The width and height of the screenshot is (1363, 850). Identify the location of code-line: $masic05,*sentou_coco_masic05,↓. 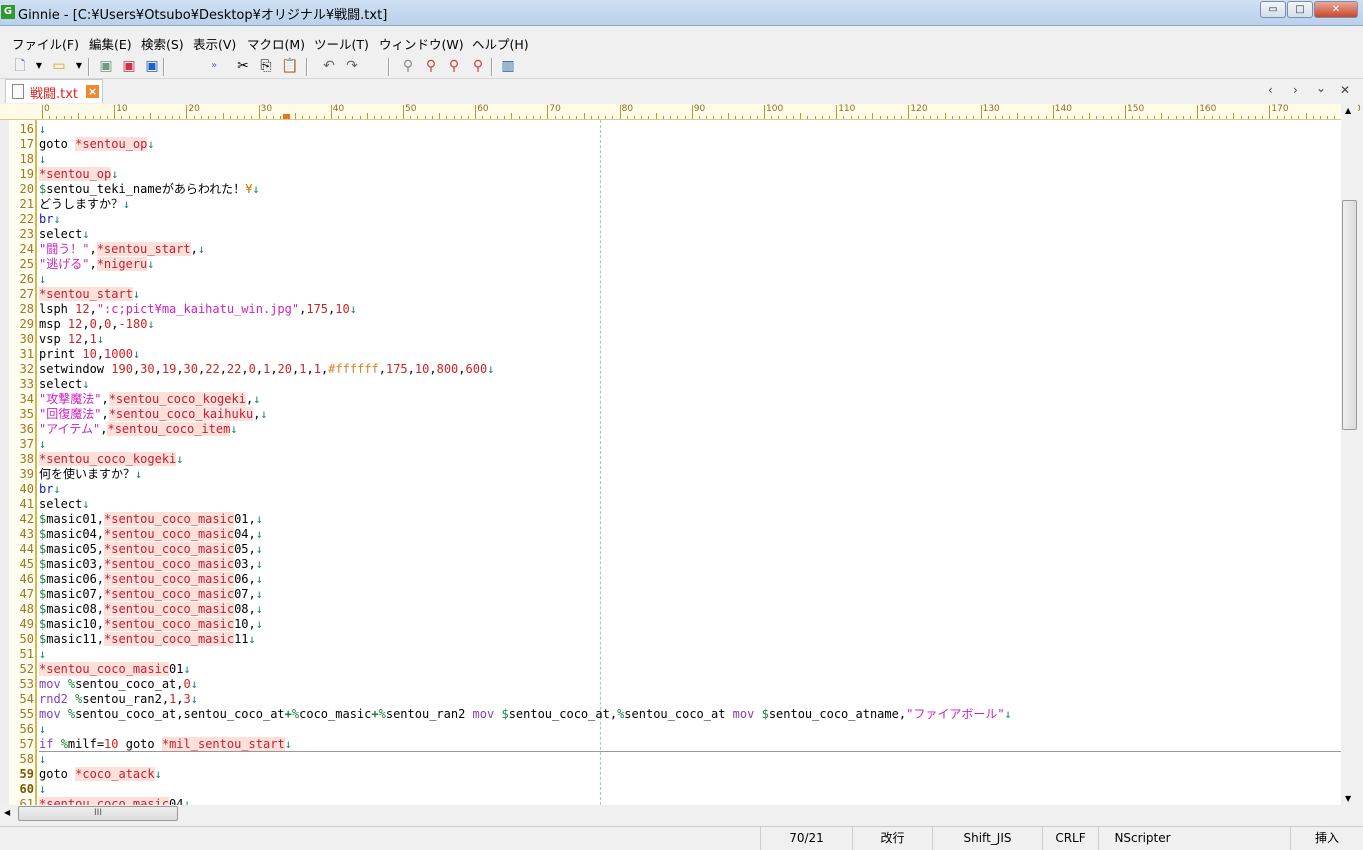
(151, 549).